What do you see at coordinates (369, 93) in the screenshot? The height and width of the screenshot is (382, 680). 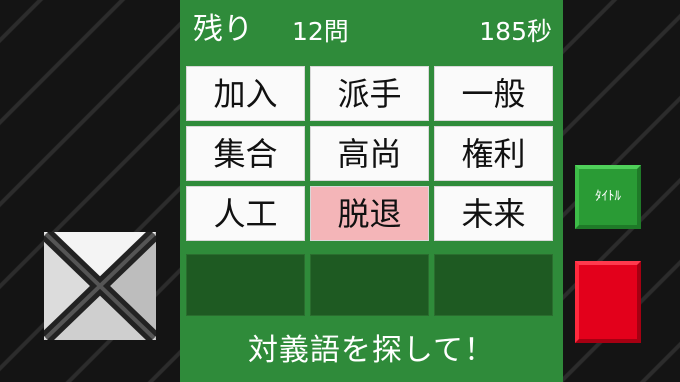 I see `word-tile: 派手` at bounding box center [369, 93].